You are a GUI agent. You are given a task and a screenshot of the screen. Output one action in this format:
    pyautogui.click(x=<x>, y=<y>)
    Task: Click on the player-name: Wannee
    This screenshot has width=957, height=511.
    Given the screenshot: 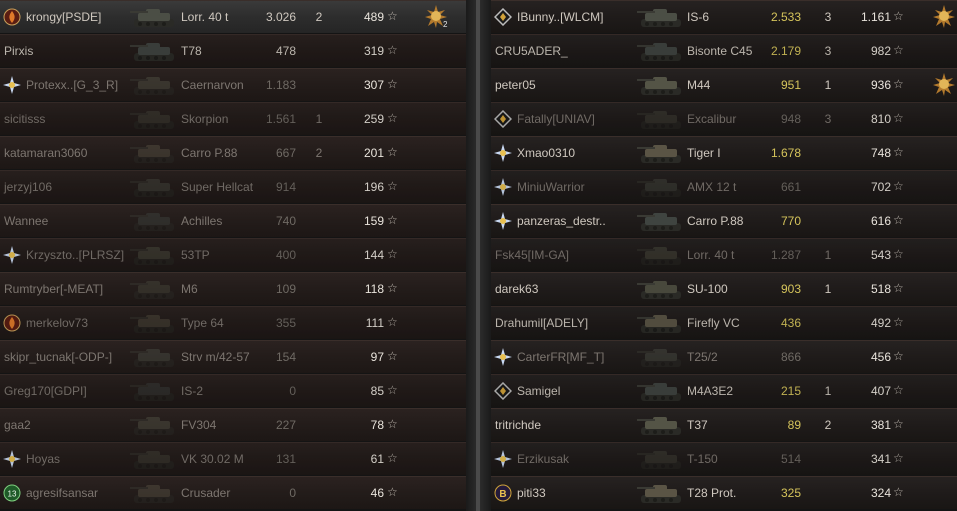 What is the action you would take?
    pyautogui.click(x=26, y=221)
    